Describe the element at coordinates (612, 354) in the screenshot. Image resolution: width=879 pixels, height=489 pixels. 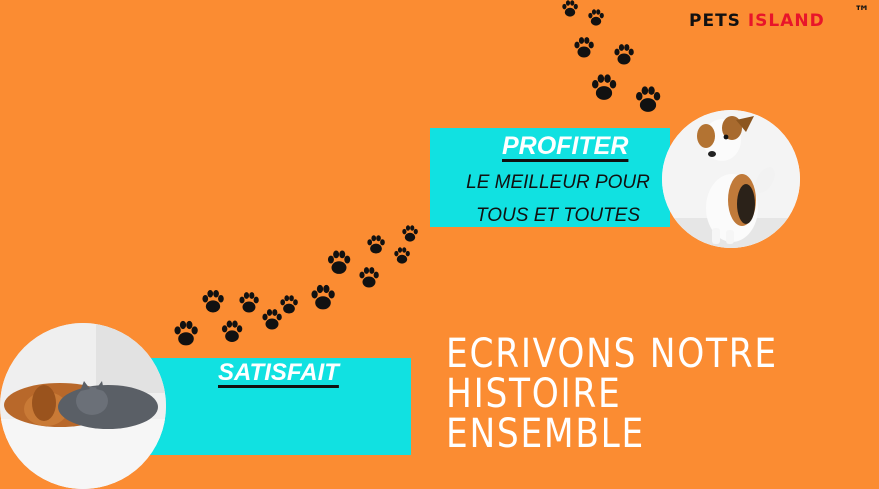
I see `headline-line1: ECRIVONS NOTRE` at that location.